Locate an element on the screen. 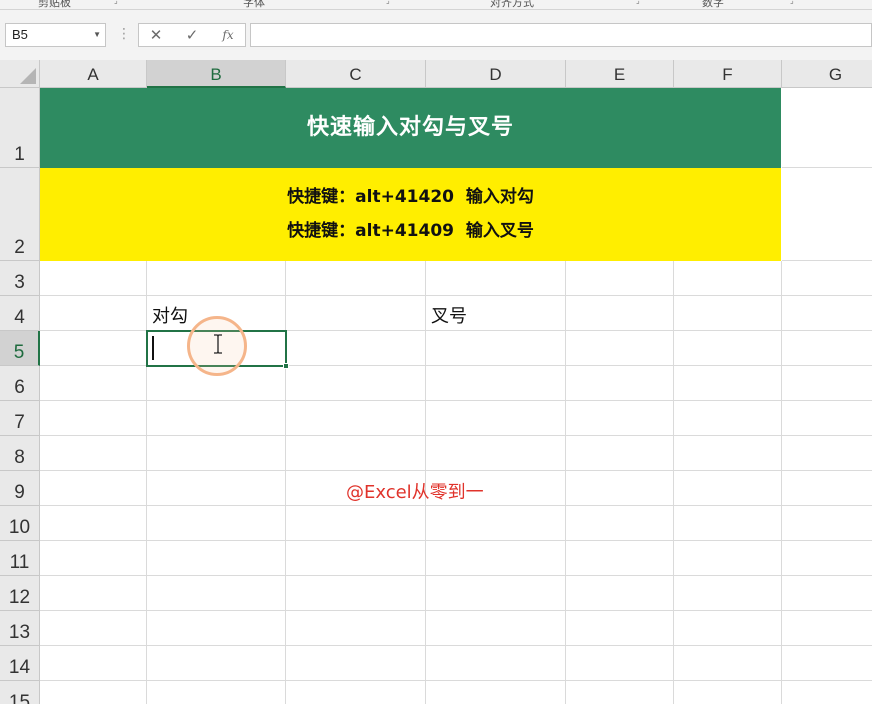 The image size is (872, 704). cell-f15 is located at coordinates (728, 692).